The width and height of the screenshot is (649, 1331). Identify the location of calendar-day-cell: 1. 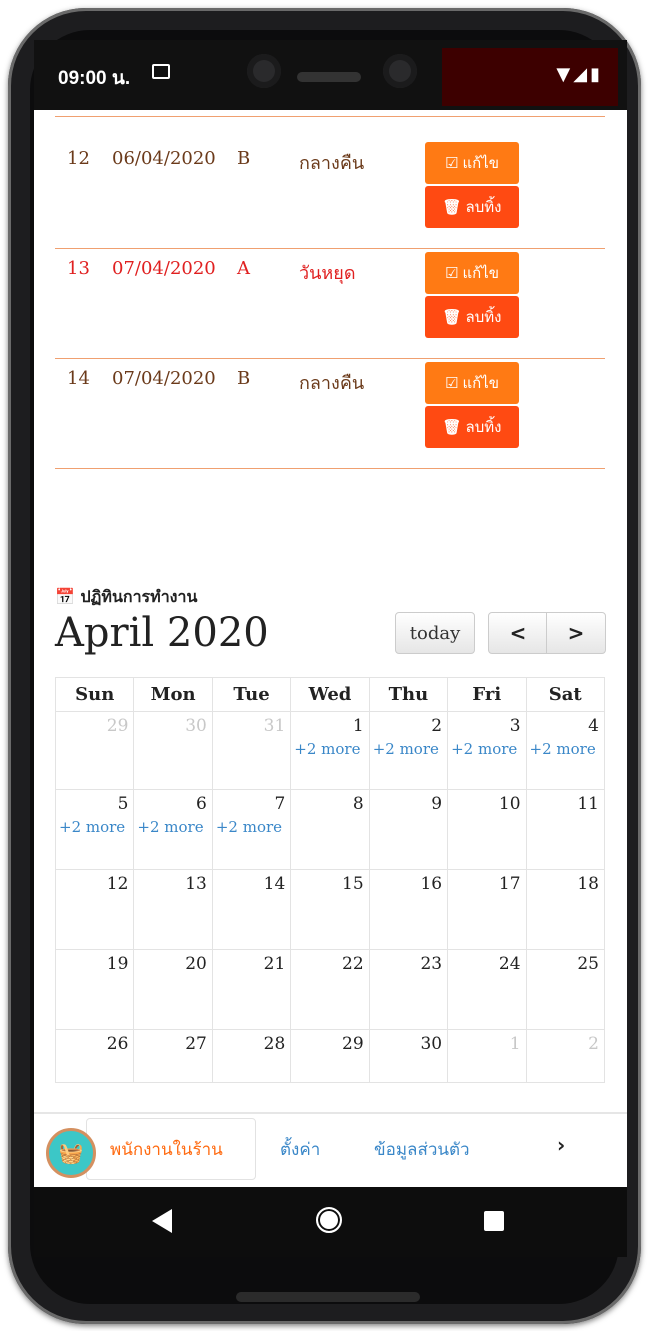
(487, 1056).